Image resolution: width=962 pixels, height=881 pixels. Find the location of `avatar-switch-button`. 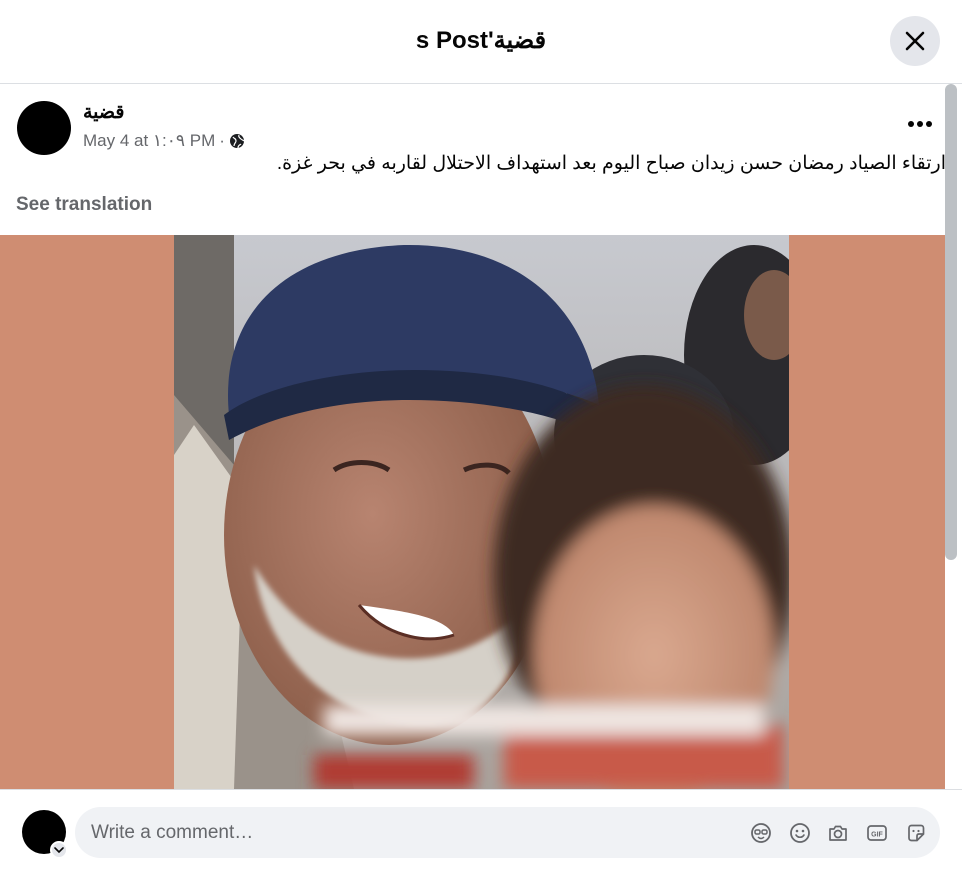

avatar-switch-button is located at coordinates (59, 850).